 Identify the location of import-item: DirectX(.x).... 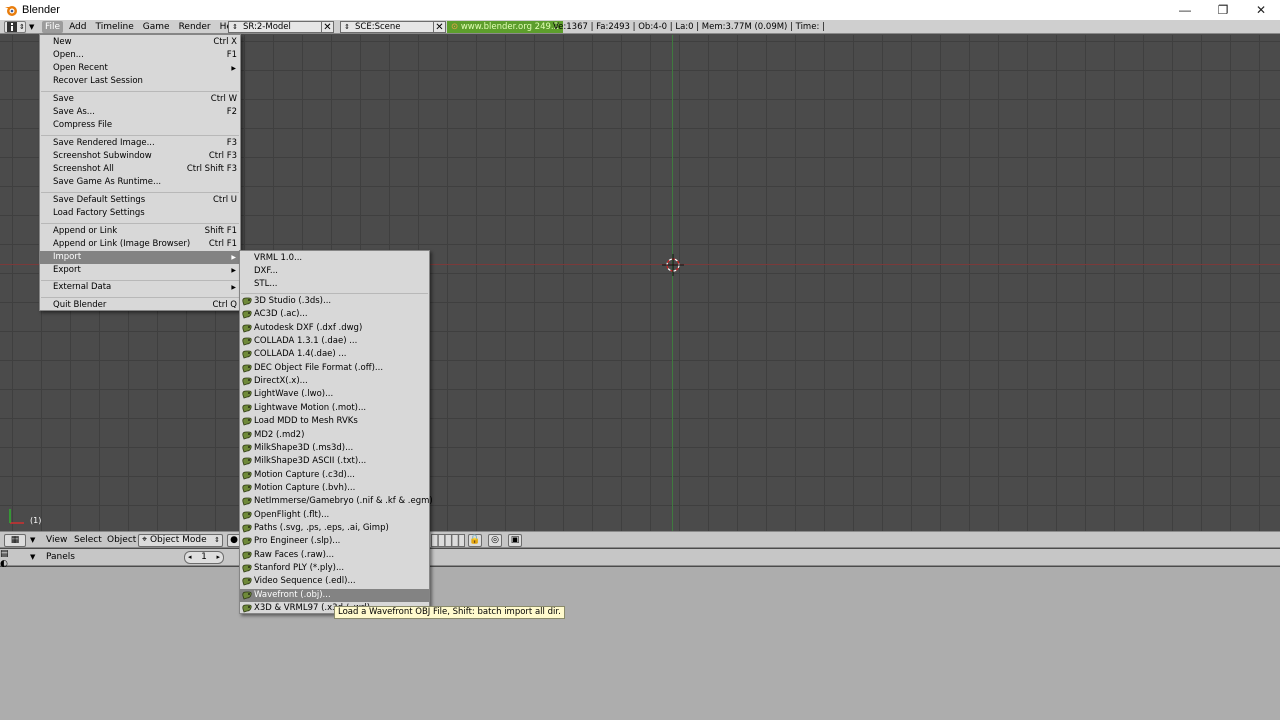
(334, 381).